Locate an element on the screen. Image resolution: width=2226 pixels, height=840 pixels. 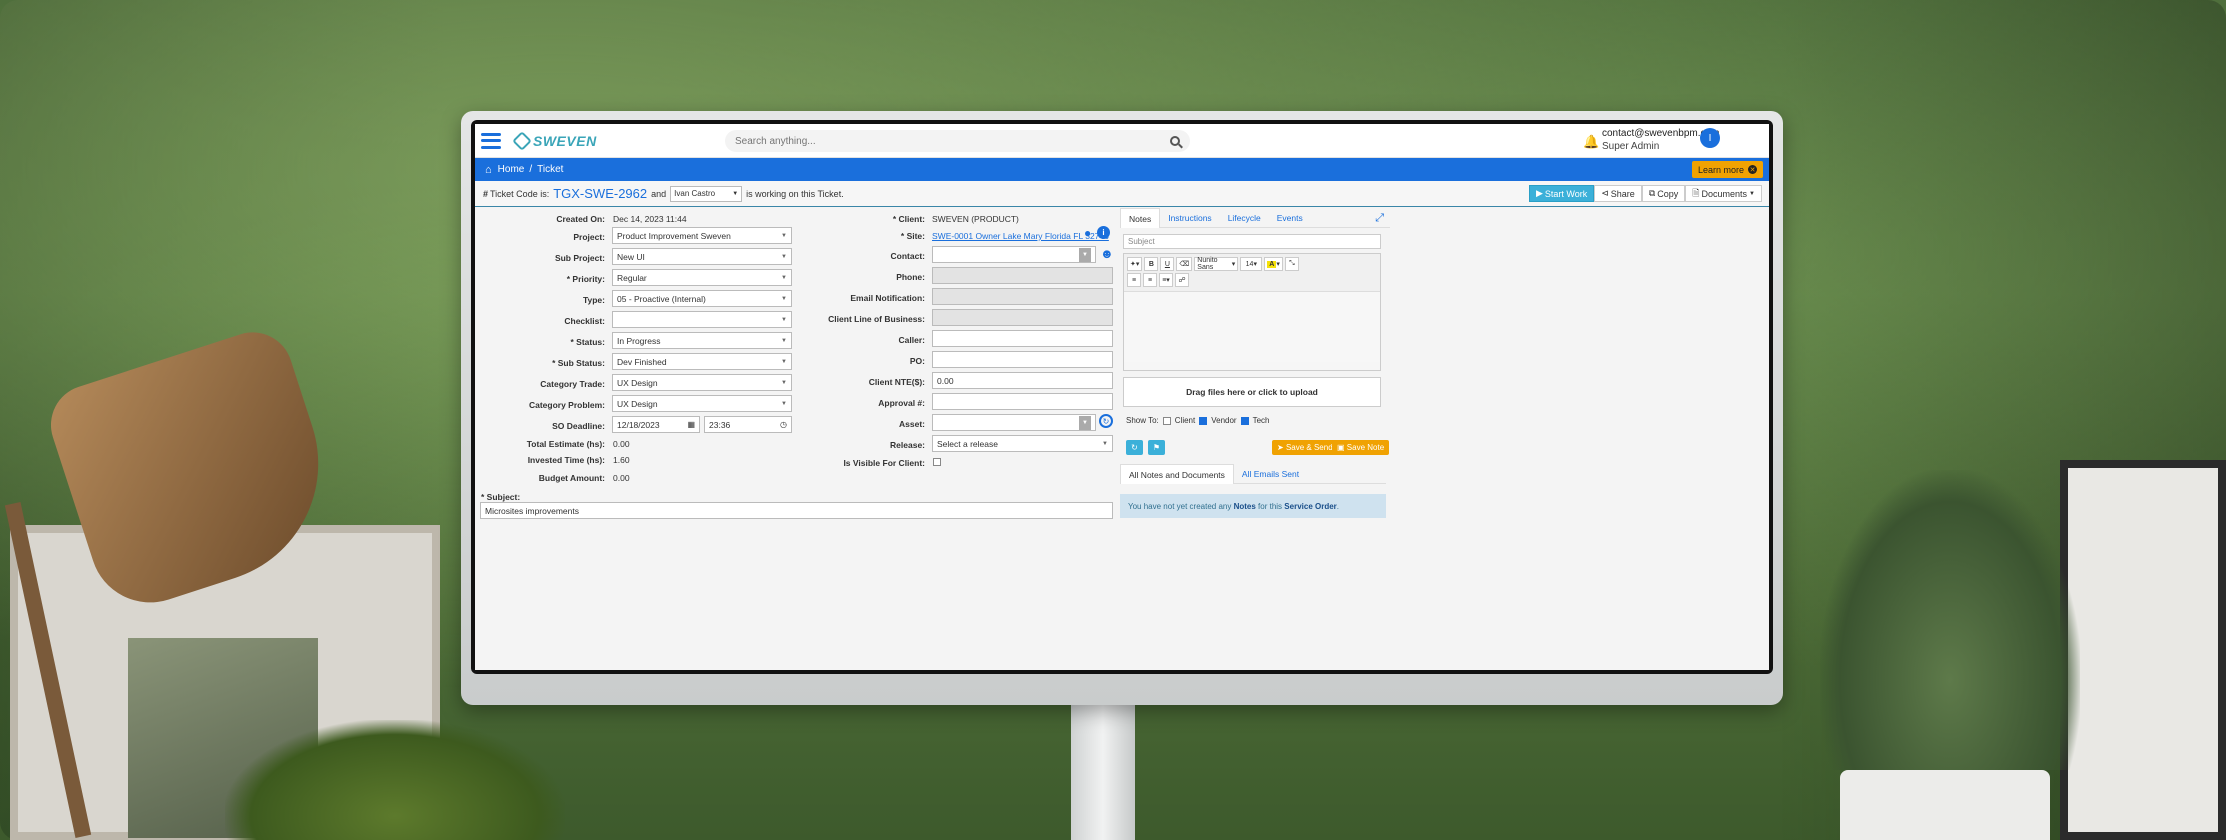
bell-icon: 🔔 is located at coordinates (1591, 142).